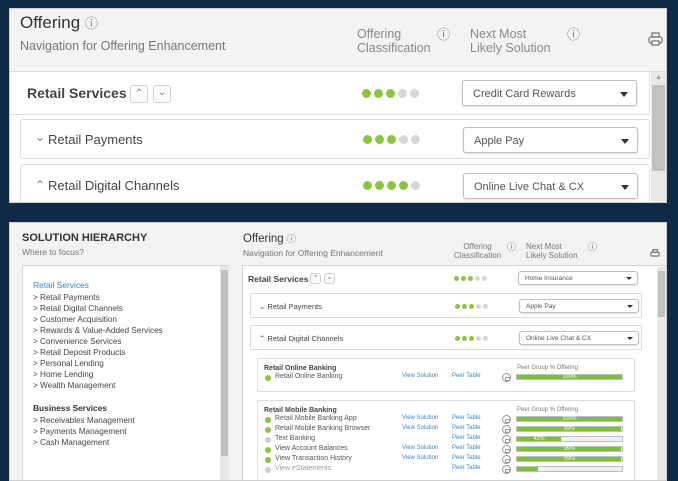 The height and width of the screenshot is (481, 678). What do you see at coordinates (311, 448) in the screenshot?
I see `solution-label: View Account Balances` at bounding box center [311, 448].